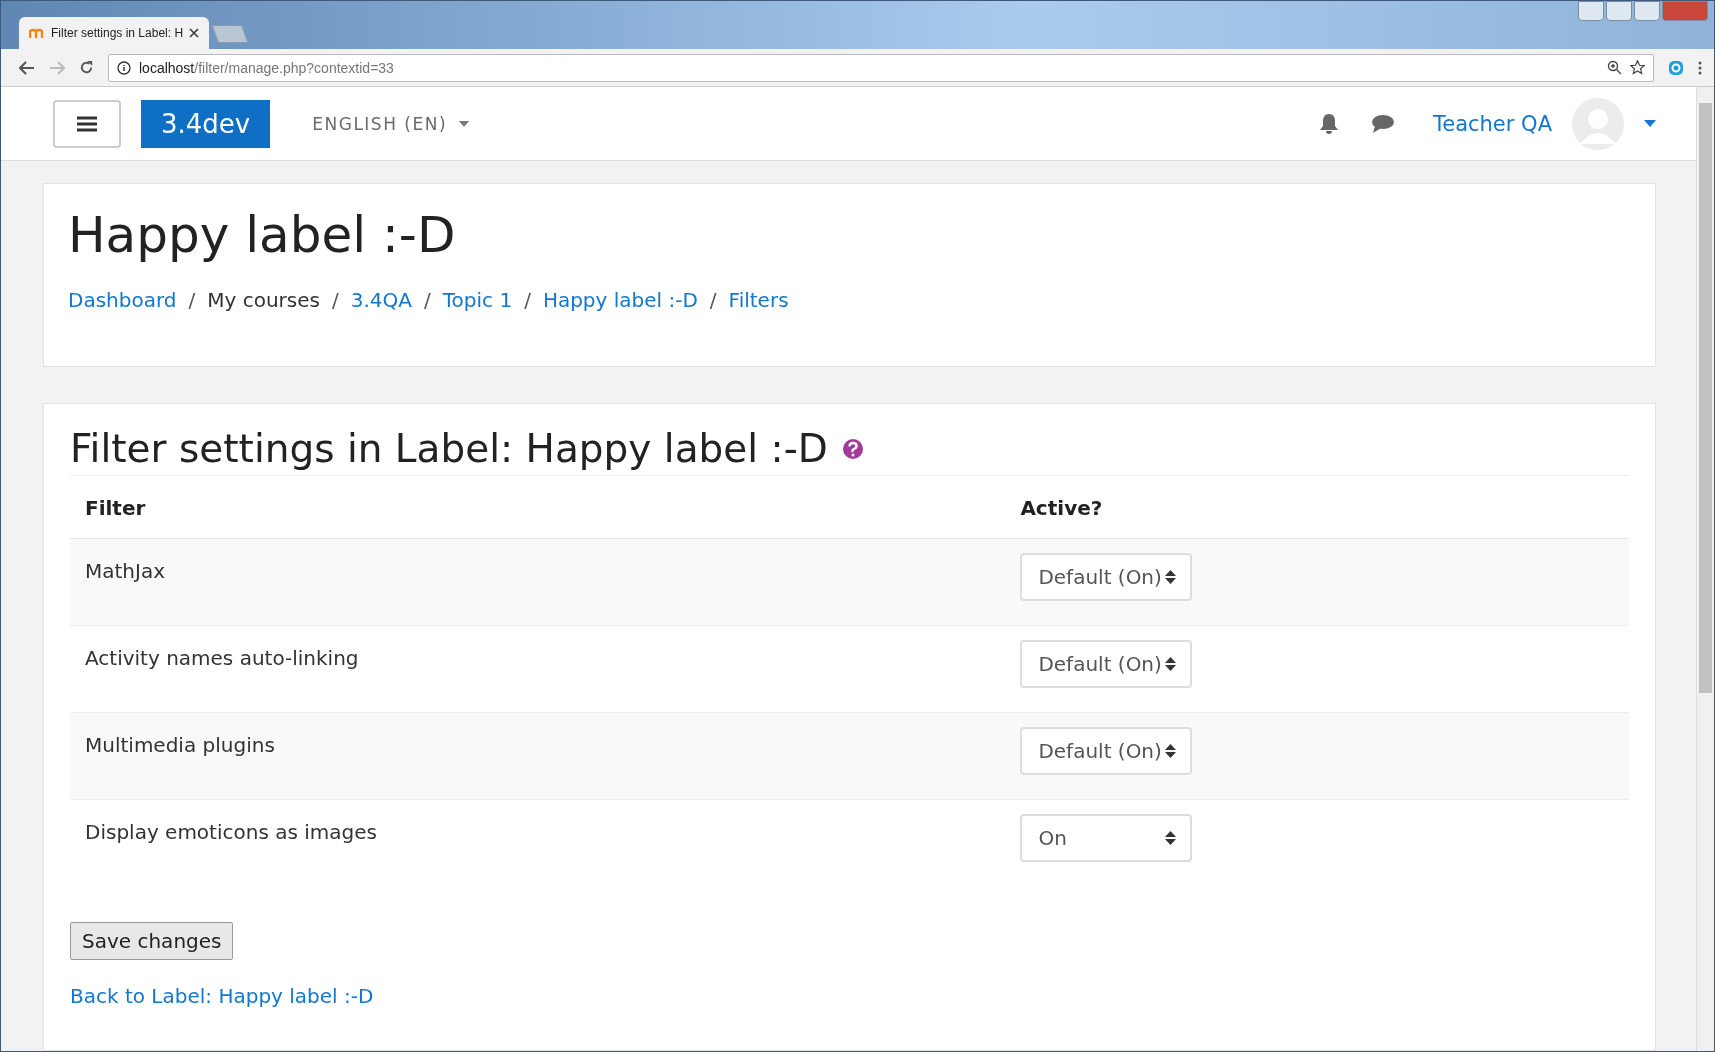 The image size is (1715, 1052). I want to click on site-brand: 3.4dev, so click(206, 123).